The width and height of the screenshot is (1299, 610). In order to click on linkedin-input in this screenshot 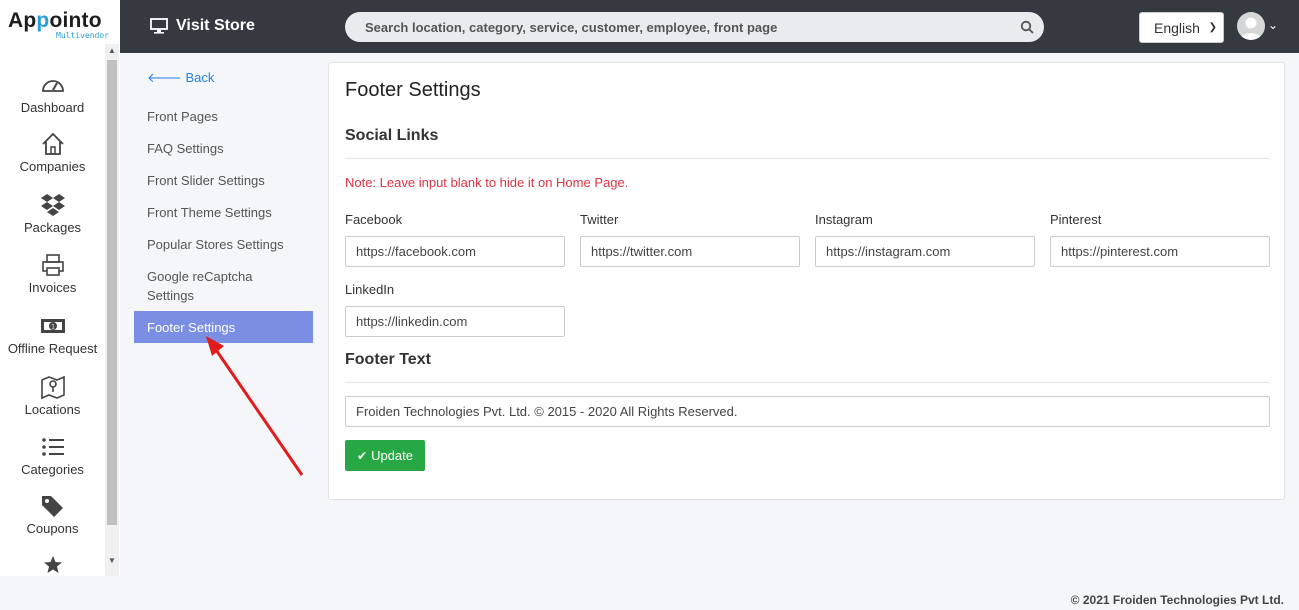, I will do `click(455, 321)`.